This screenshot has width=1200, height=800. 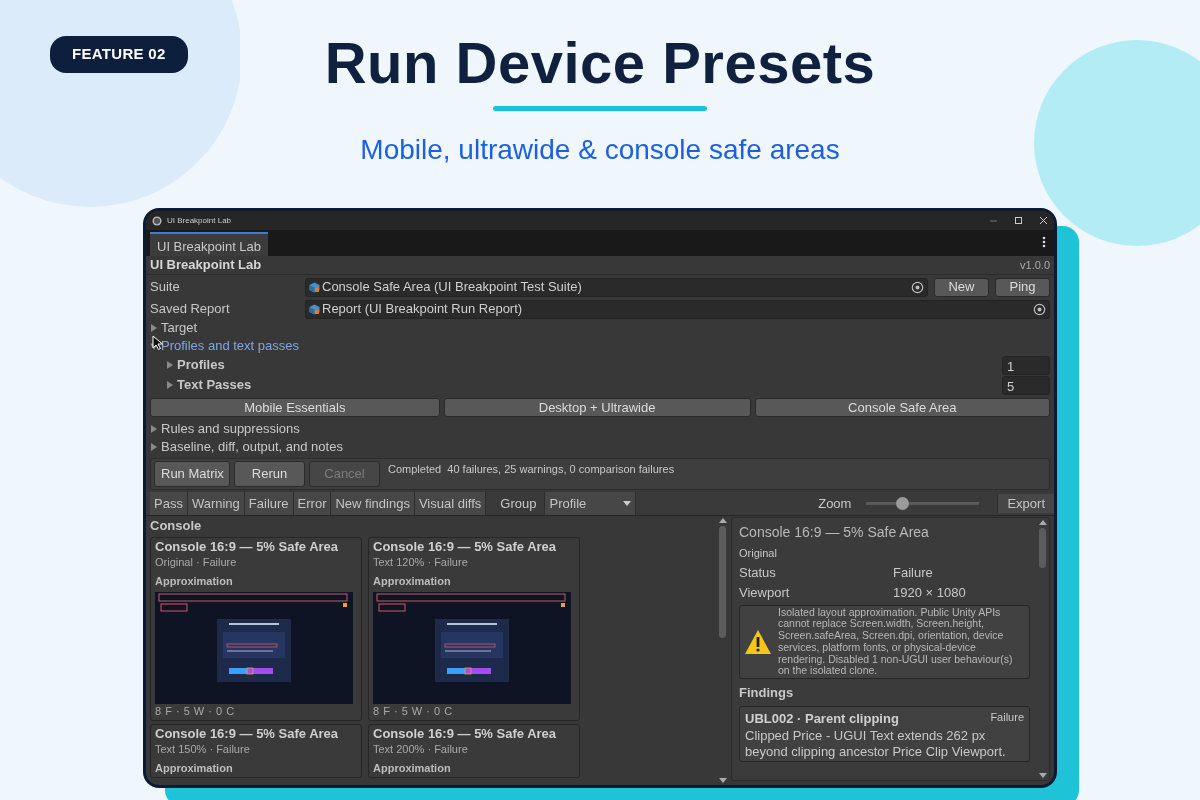 I want to click on finding-title: UBL002 · Parent clipping, so click(x=822, y=718).